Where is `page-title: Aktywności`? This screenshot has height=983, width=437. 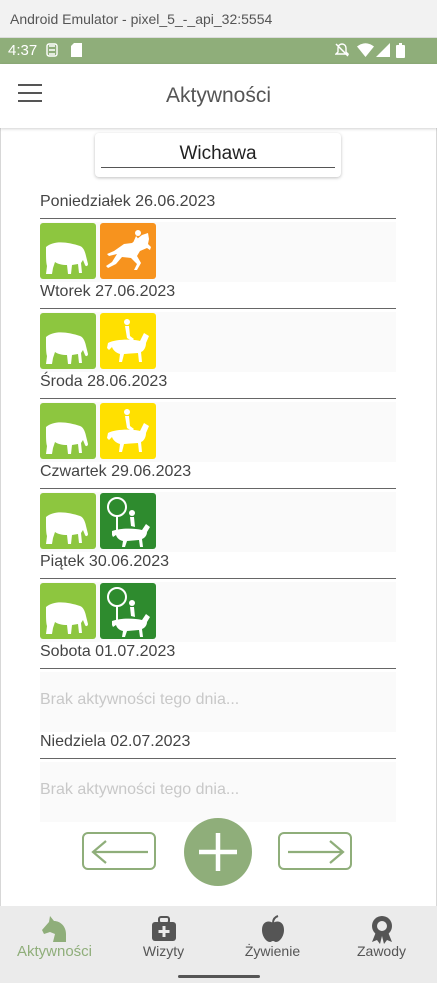
page-title: Aktywności is located at coordinates (218, 95).